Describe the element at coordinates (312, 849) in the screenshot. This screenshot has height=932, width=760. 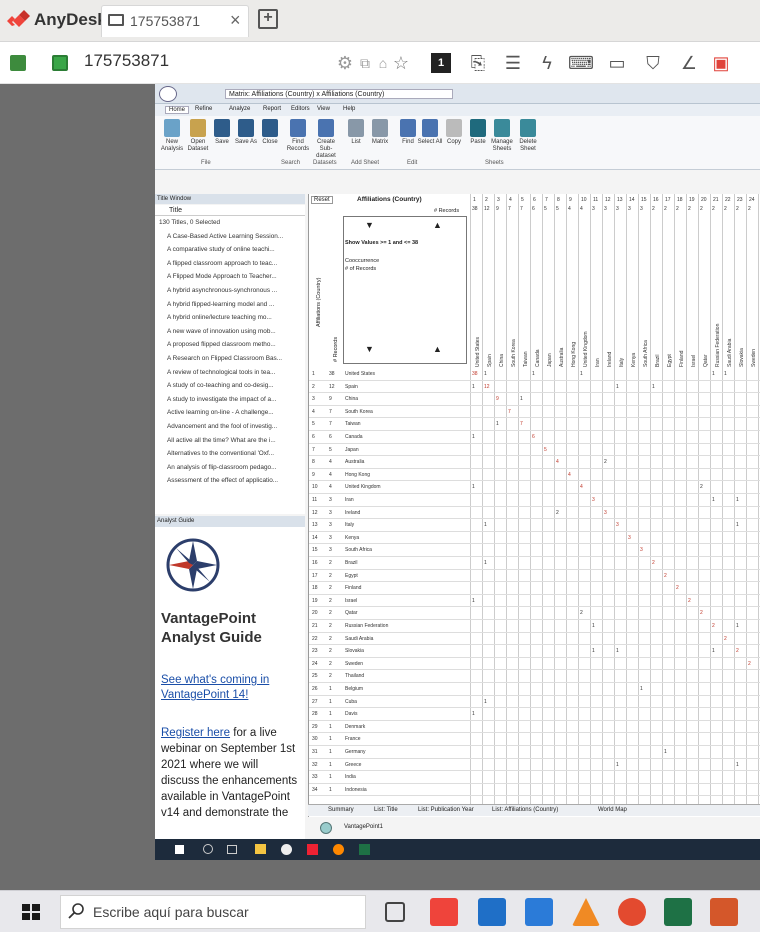
I see `remote-app-icon` at that location.